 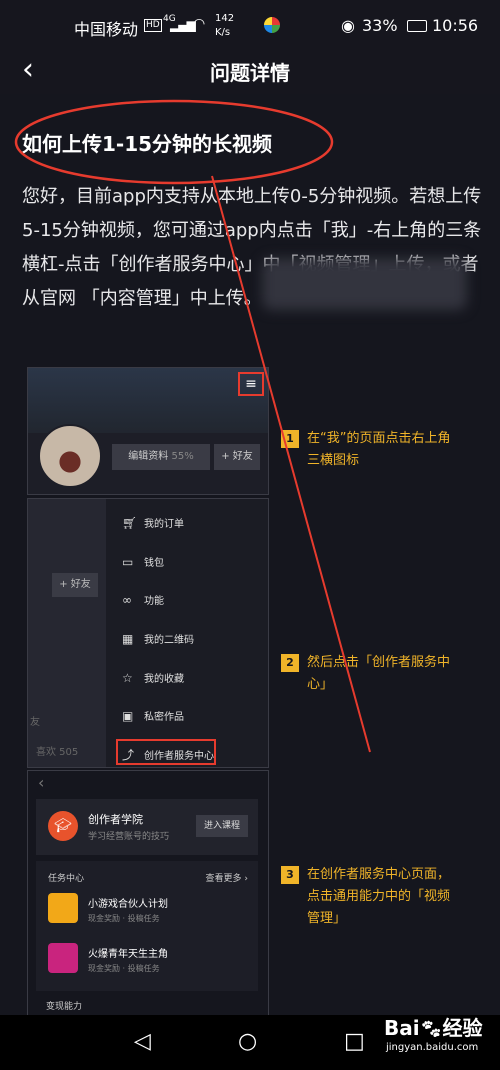 What do you see at coordinates (462, 1028) in the screenshot?
I see `watermark-brand2: 经验` at bounding box center [462, 1028].